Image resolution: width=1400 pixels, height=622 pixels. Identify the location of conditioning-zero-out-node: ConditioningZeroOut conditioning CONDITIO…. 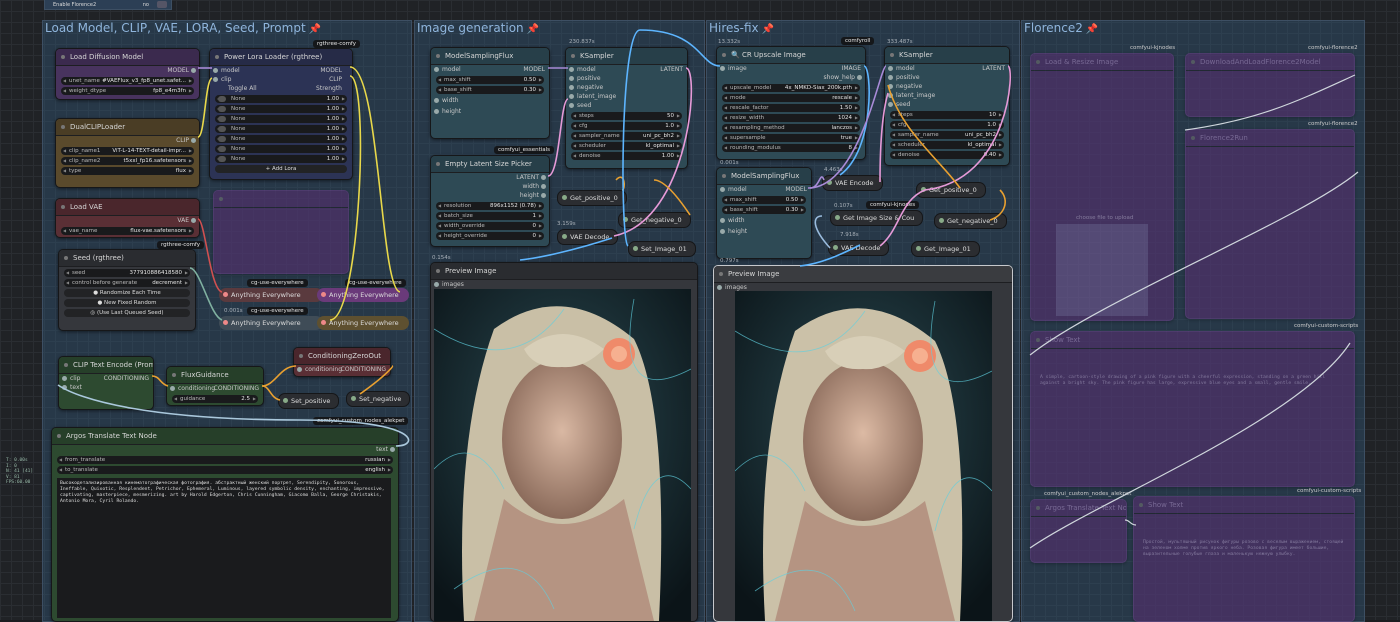
(342, 362).